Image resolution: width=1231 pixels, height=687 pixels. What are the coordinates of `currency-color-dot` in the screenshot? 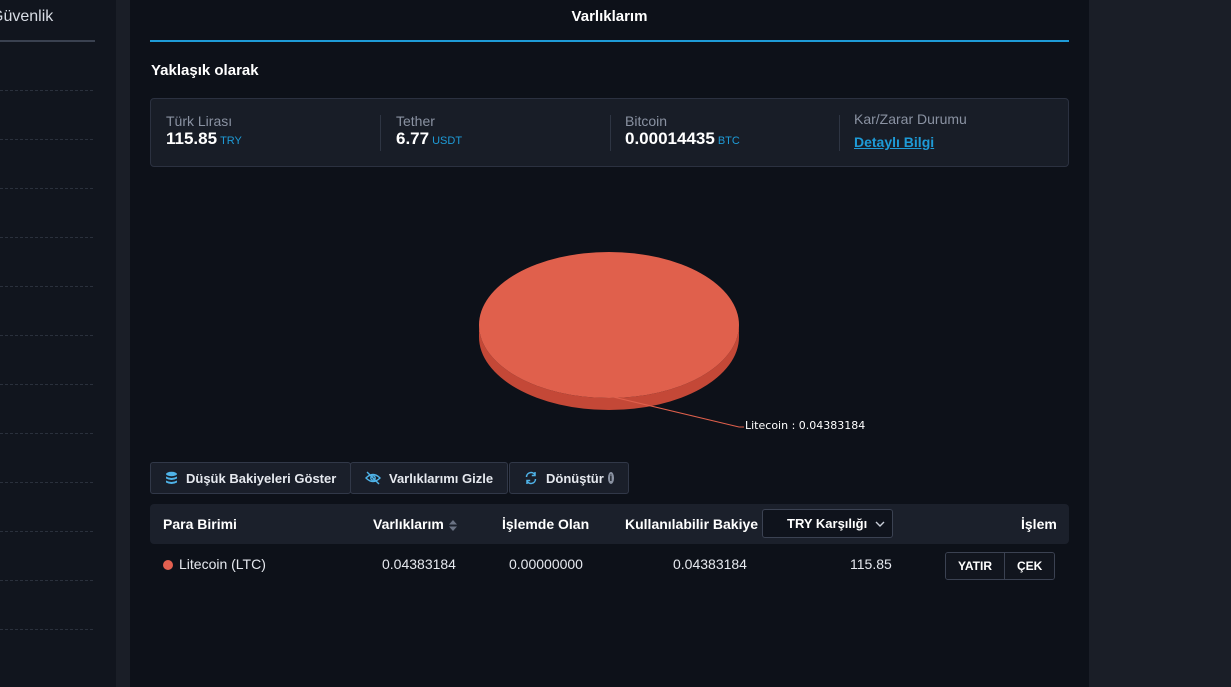 It's located at (168, 565).